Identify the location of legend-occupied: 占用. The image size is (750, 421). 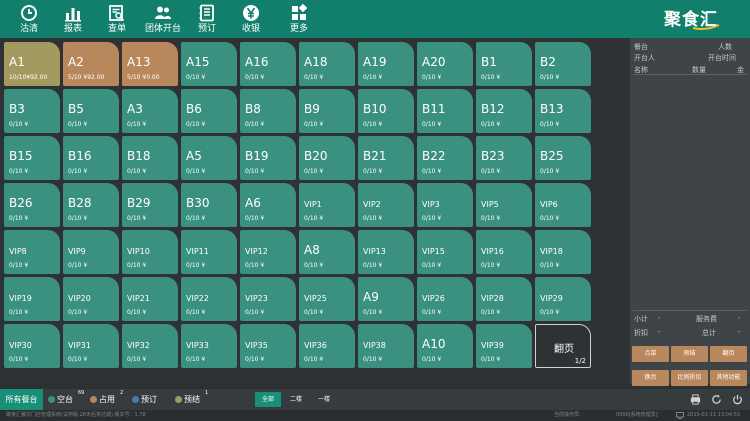
(102, 399).